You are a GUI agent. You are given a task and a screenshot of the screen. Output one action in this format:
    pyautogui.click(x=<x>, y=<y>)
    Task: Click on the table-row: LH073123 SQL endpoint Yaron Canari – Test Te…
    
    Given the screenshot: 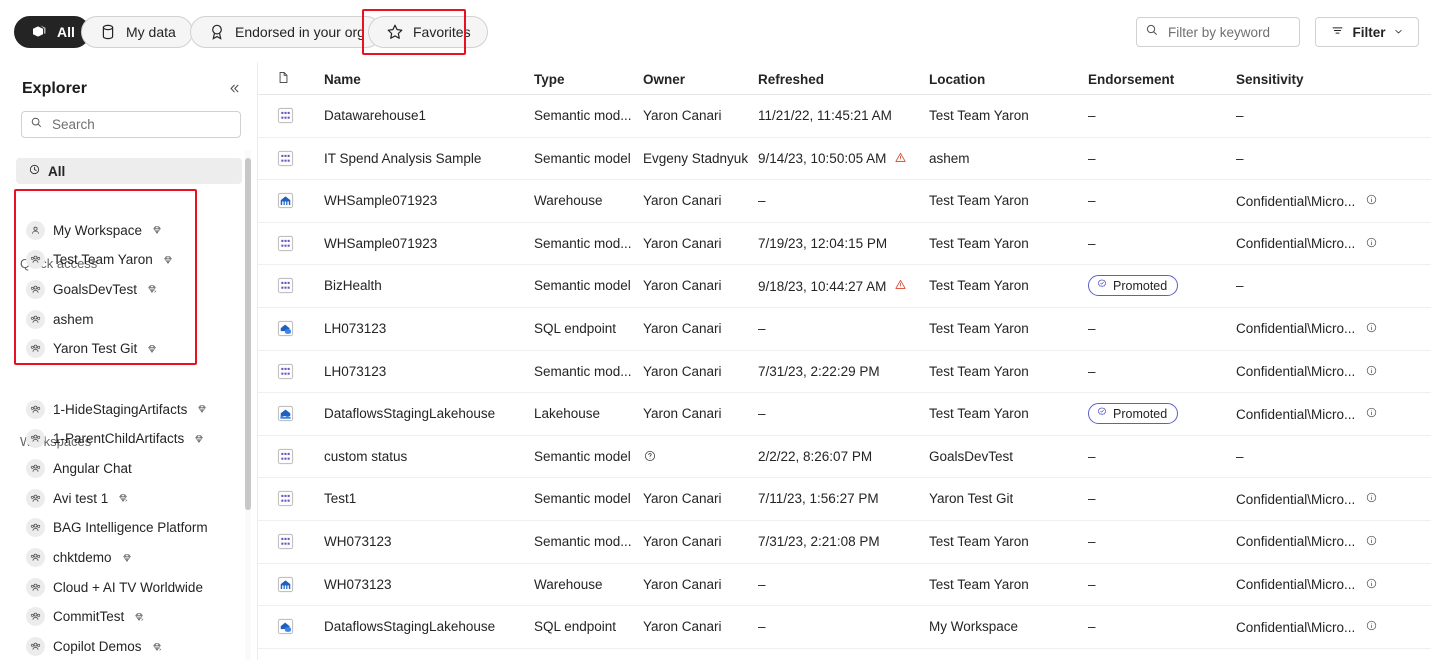 What is the action you would take?
    pyautogui.click(x=844, y=329)
    